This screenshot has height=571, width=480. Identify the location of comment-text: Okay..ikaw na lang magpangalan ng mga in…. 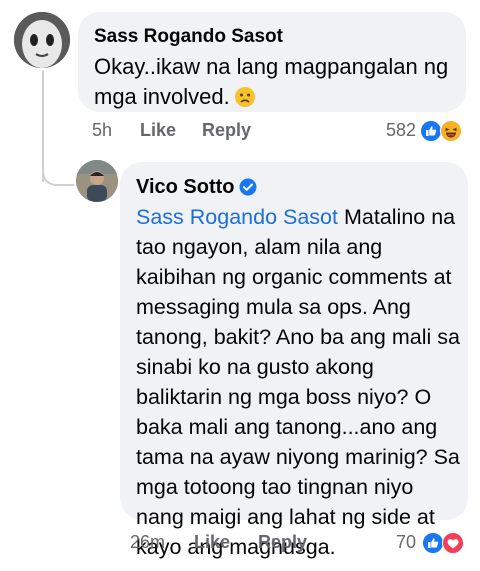
(274, 82).